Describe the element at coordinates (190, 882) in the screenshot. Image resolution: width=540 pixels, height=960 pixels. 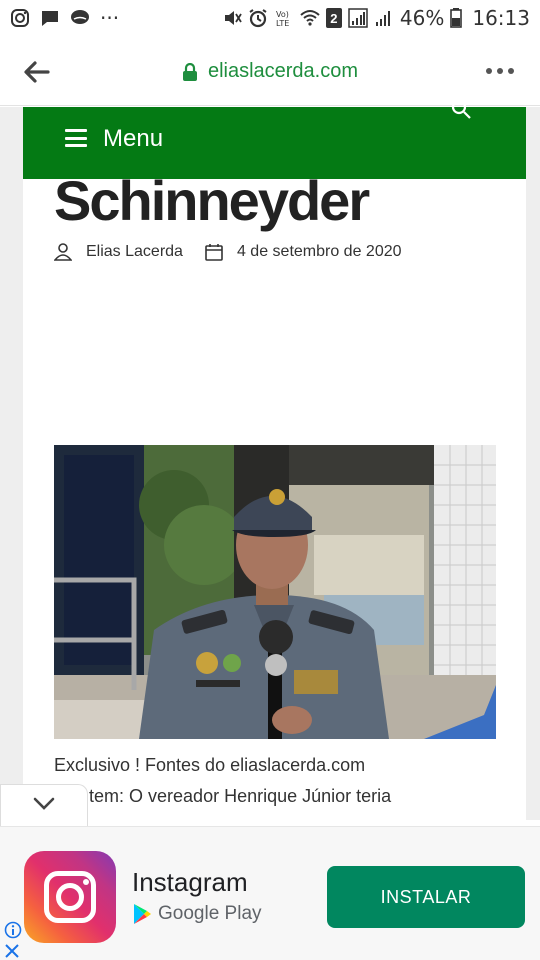
I see `ad-app-name: Instagram` at that location.